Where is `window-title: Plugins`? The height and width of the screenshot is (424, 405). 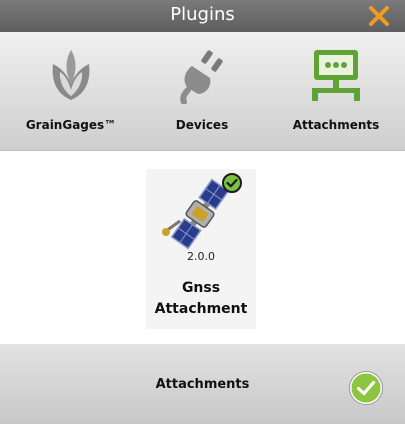
window-title: Plugins is located at coordinates (202, 14).